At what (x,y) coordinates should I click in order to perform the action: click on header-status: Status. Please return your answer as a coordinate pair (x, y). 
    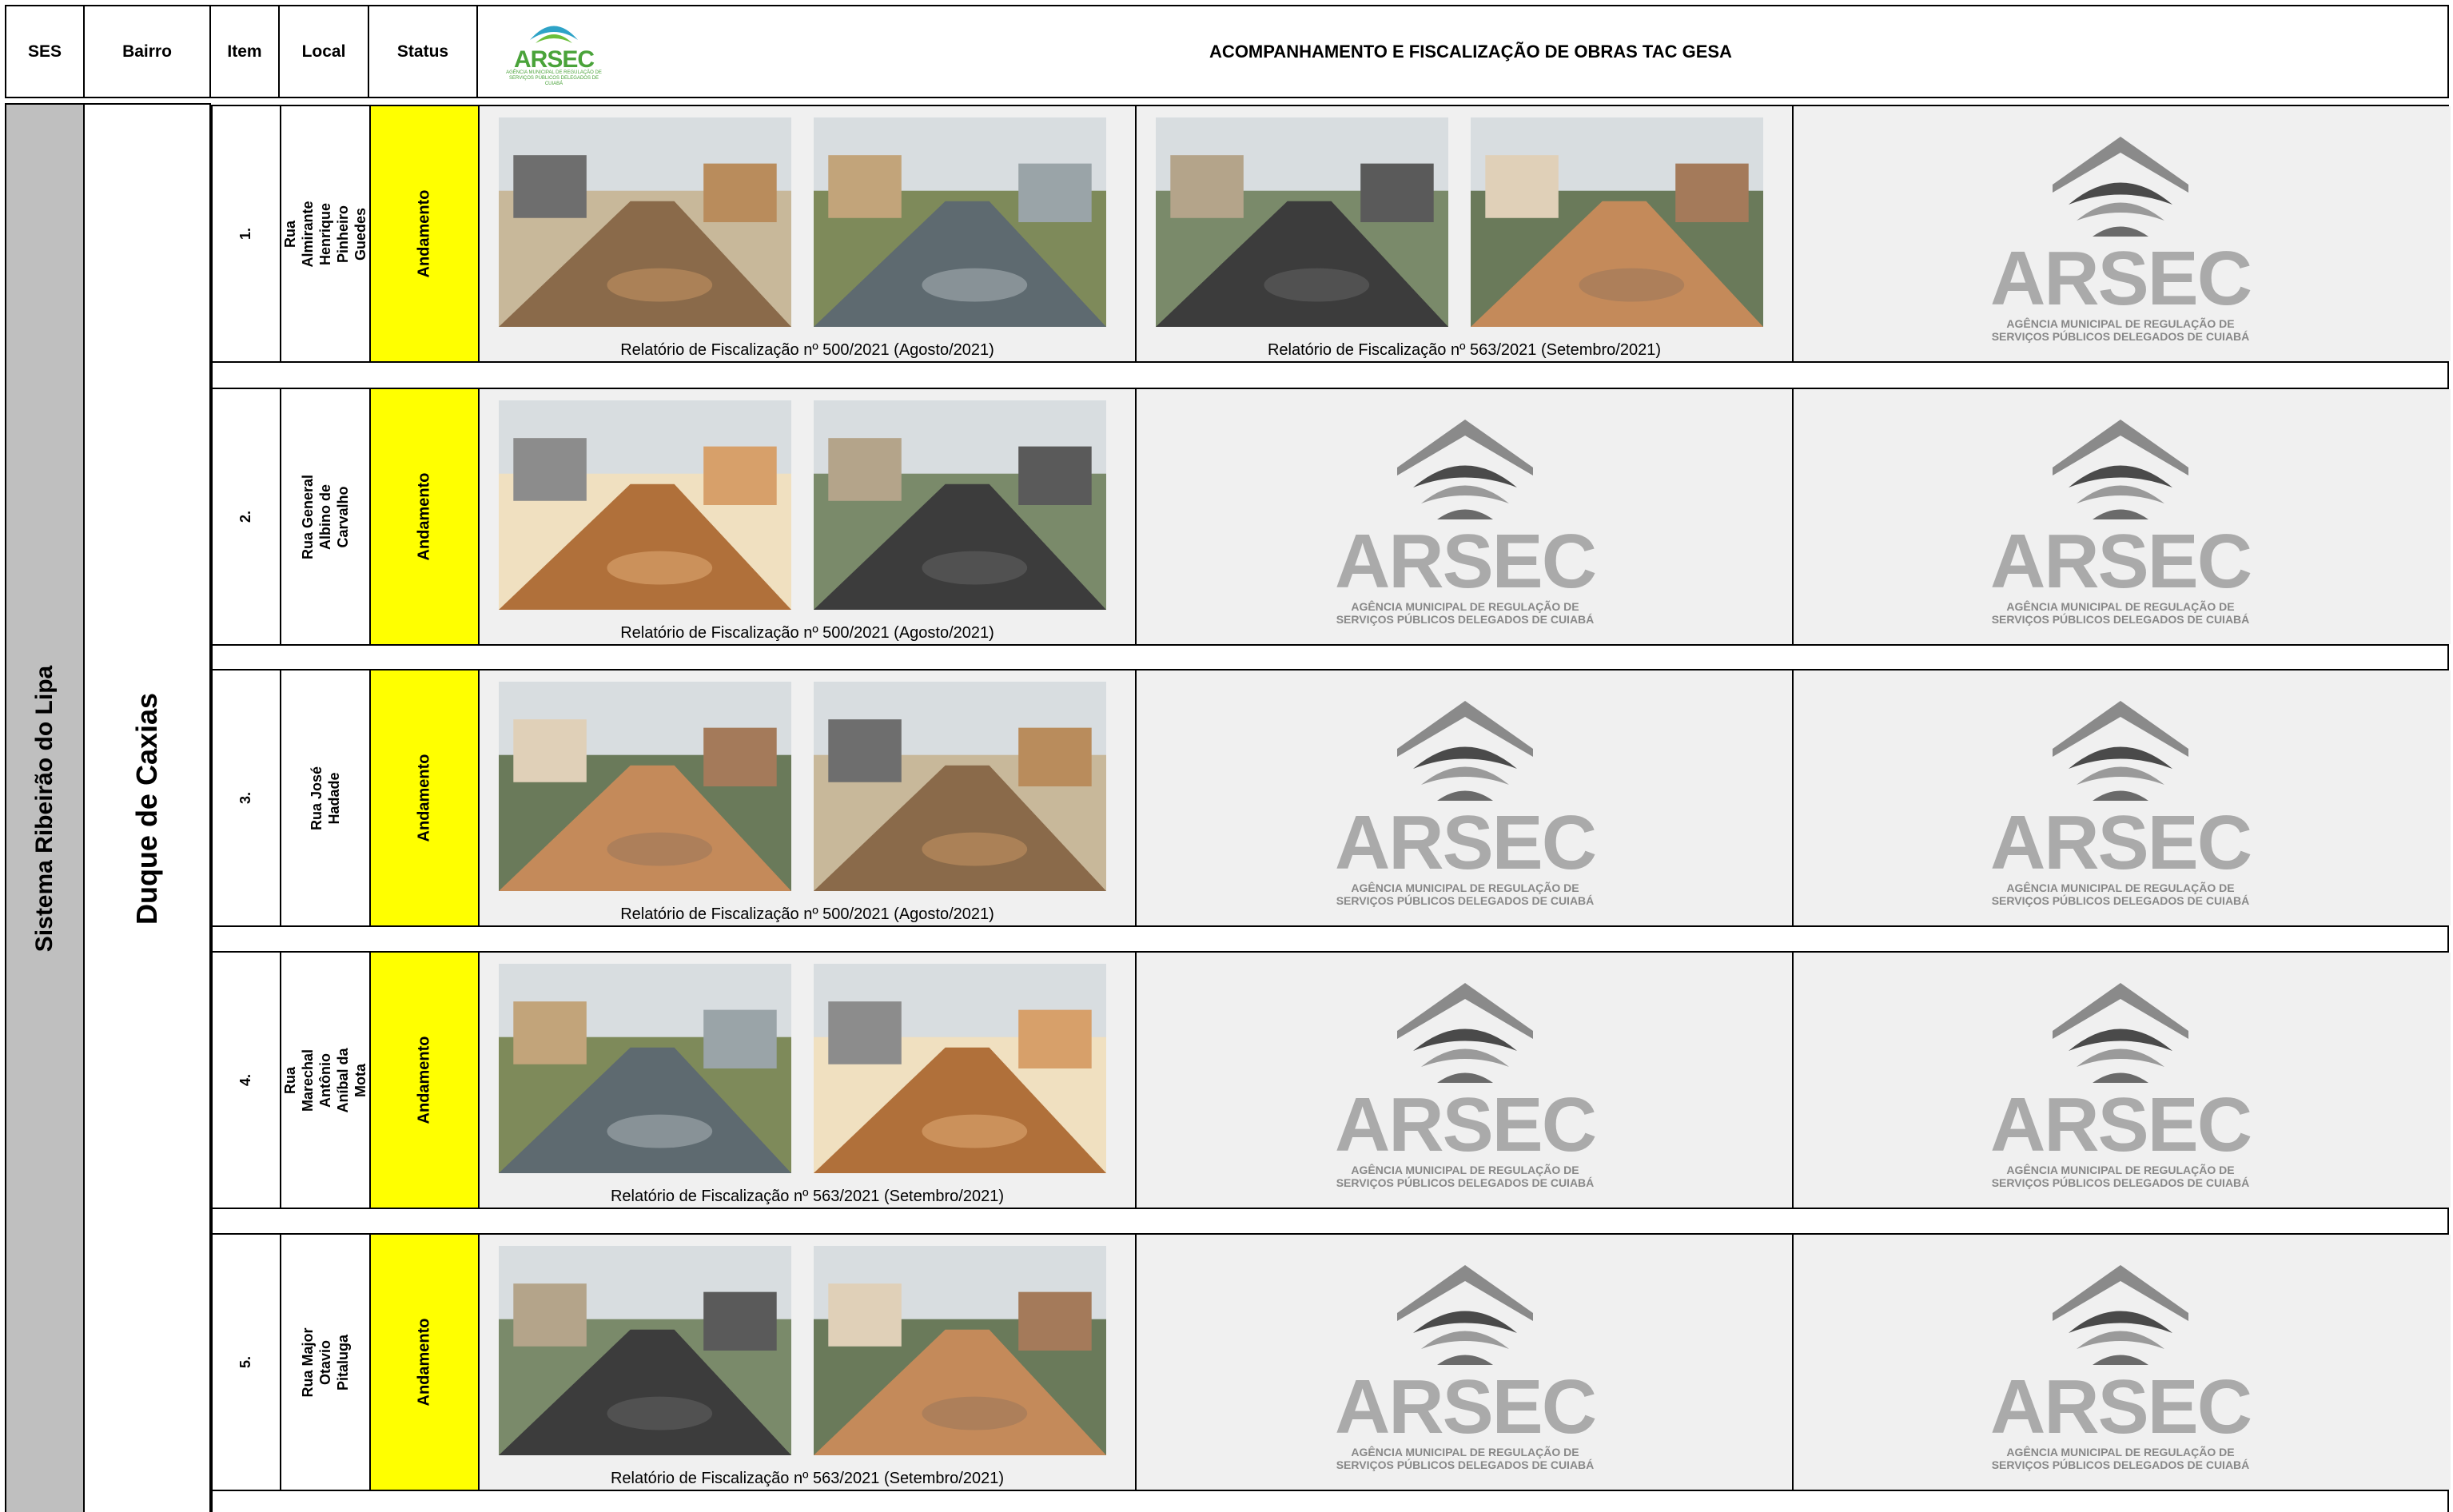
    Looking at the image, I should click on (424, 51).